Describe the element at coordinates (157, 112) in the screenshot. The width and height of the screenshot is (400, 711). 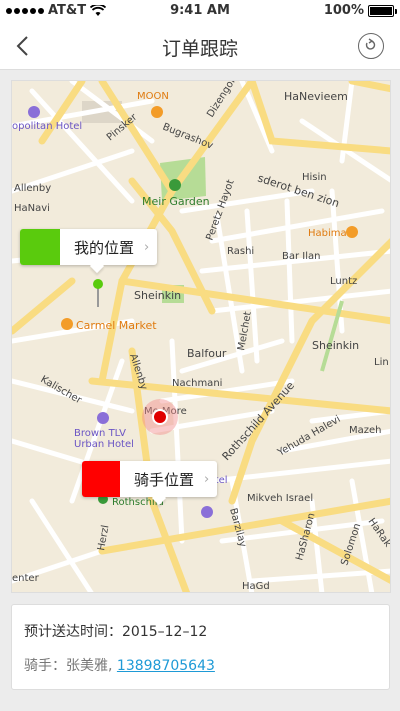
I see `moon-poi-icon` at that location.